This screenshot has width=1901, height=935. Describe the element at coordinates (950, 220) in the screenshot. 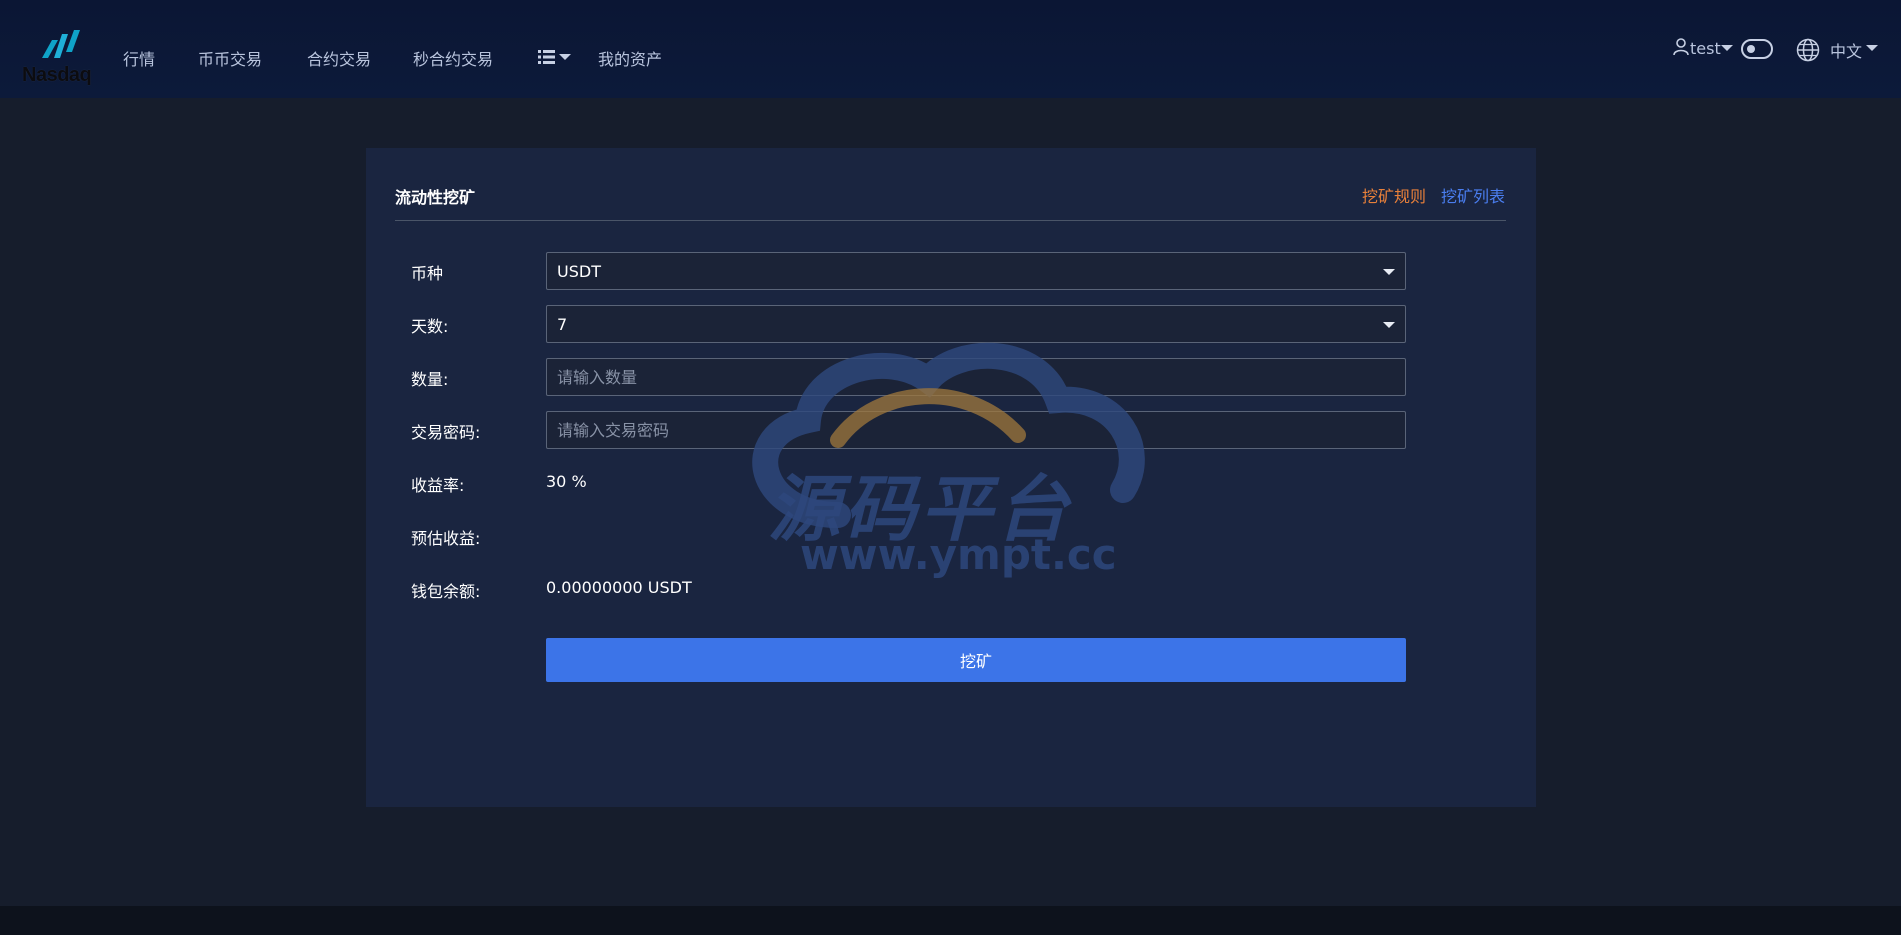

I see `divider` at that location.